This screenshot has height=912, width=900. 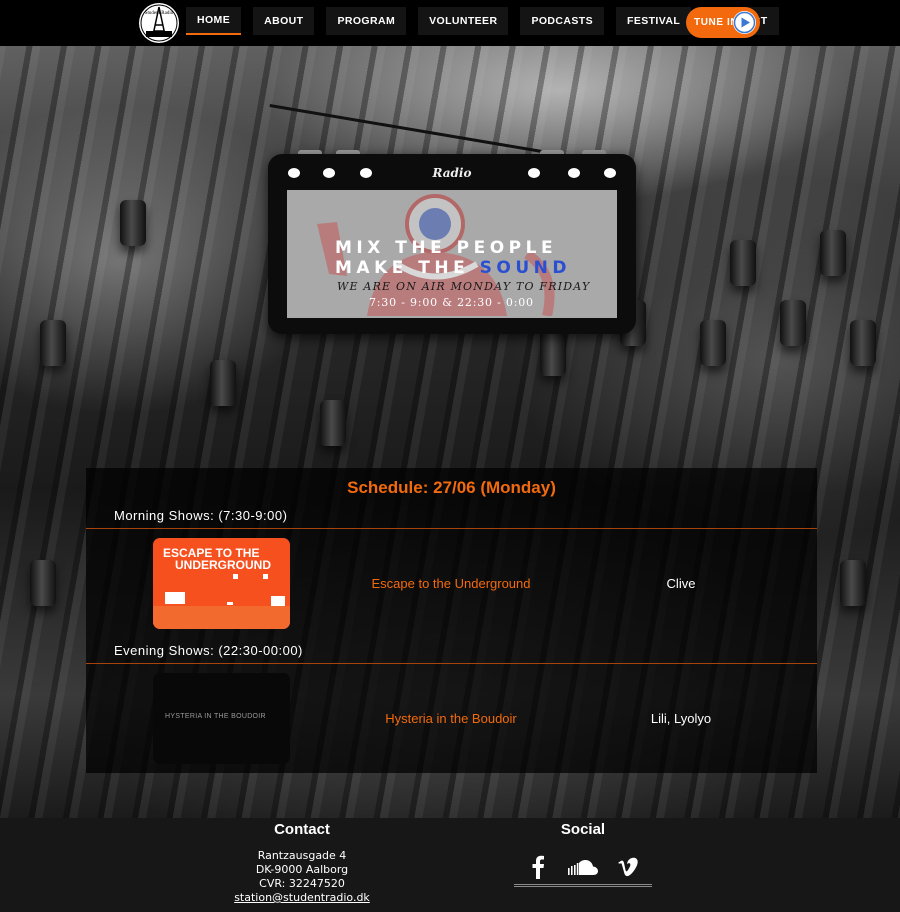 What do you see at coordinates (525, 268) in the screenshot?
I see `slogan-highlight: SOUND` at bounding box center [525, 268].